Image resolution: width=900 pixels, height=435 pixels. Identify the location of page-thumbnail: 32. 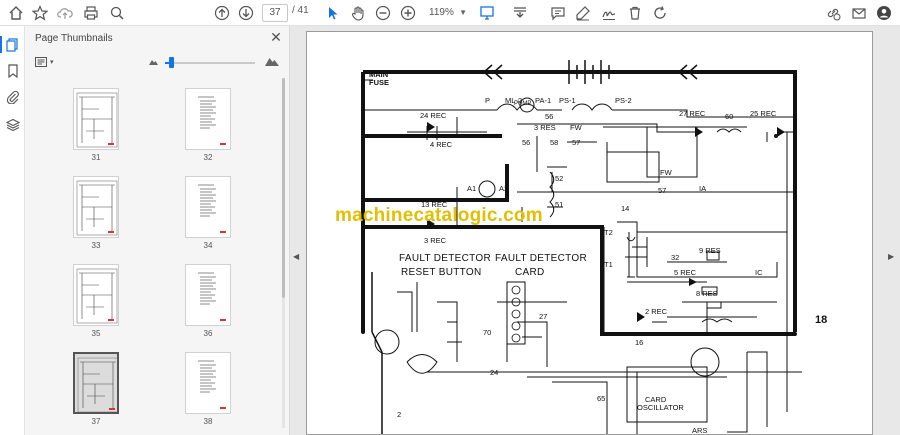
(210, 125).